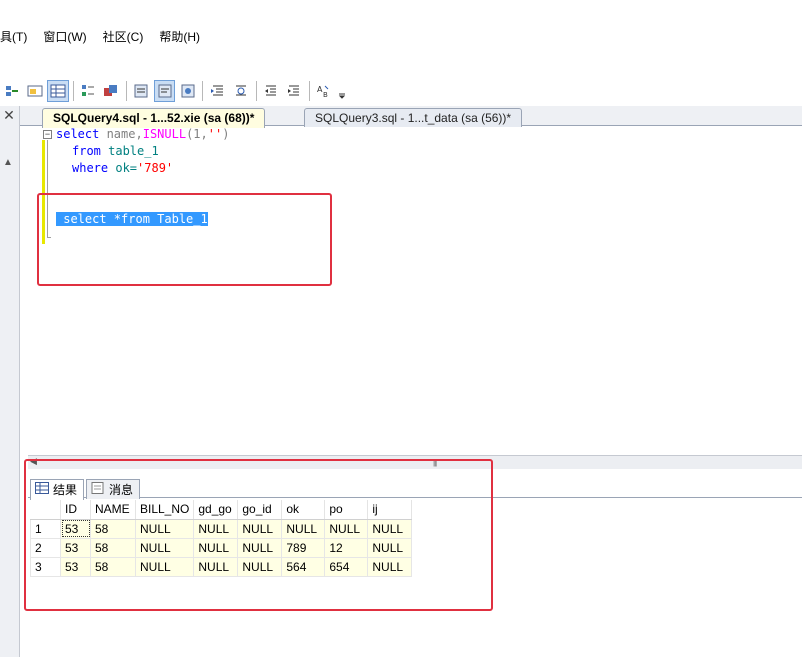  What do you see at coordinates (325, 95) in the screenshot?
I see `svg-text: B` at bounding box center [325, 95].